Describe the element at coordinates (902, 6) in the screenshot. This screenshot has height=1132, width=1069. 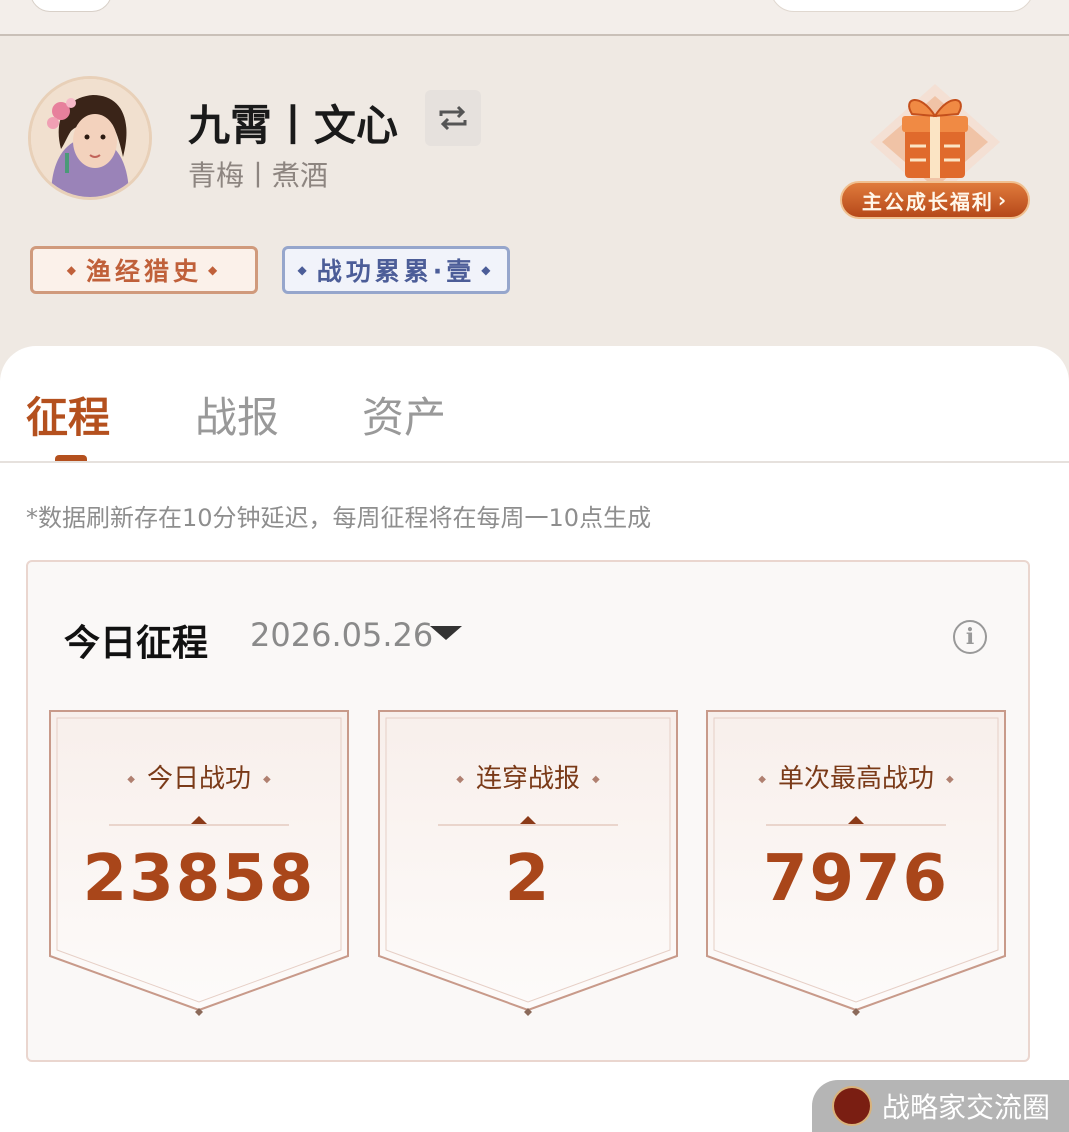
I see `top-search-pill` at that location.